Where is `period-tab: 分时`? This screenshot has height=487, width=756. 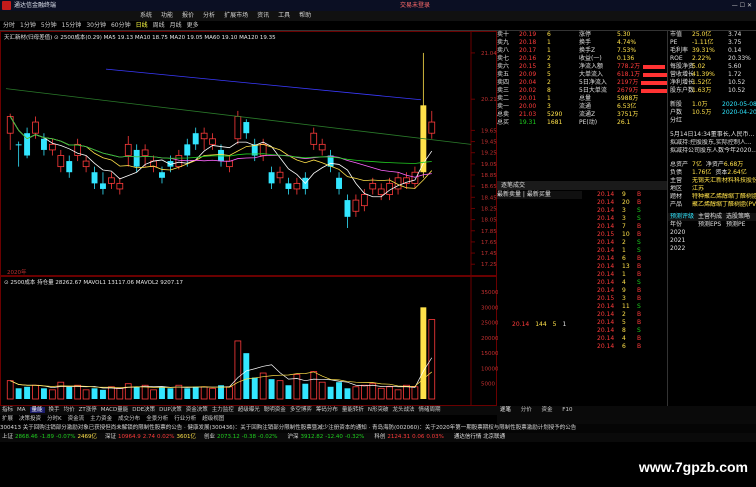 period-tab: 分时 is located at coordinates (9, 25).